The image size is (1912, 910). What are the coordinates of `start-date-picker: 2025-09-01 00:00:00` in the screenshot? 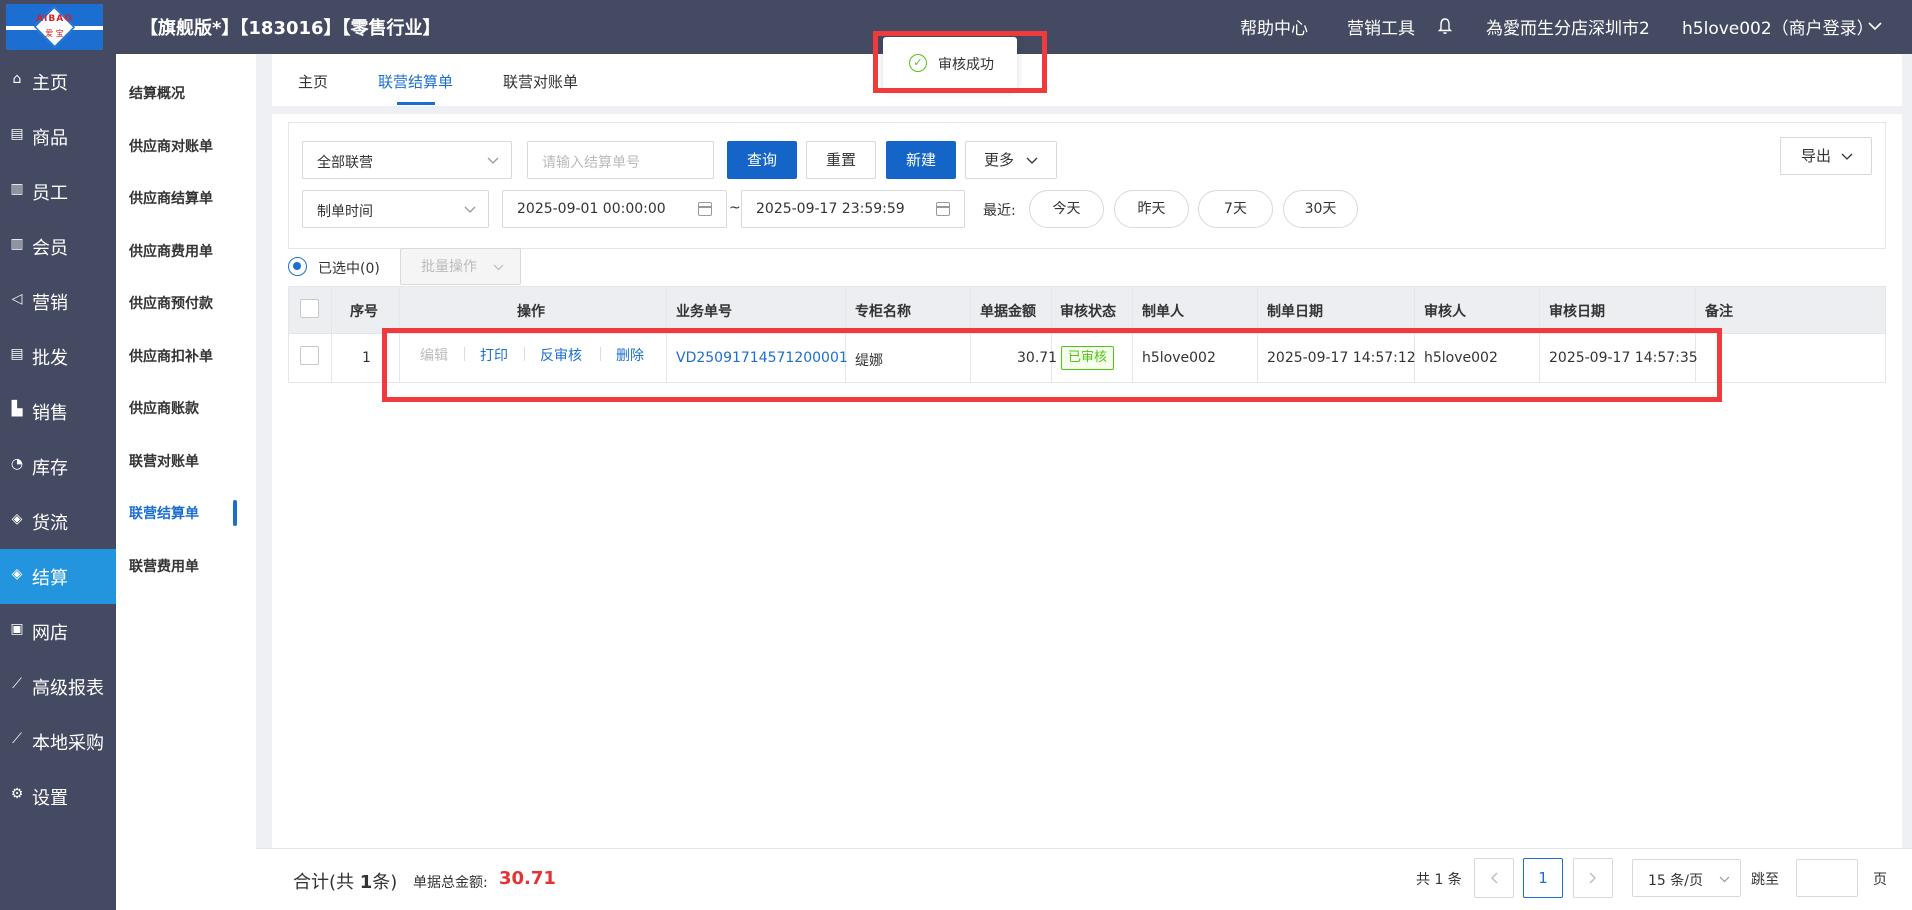 It's located at (614, 209).